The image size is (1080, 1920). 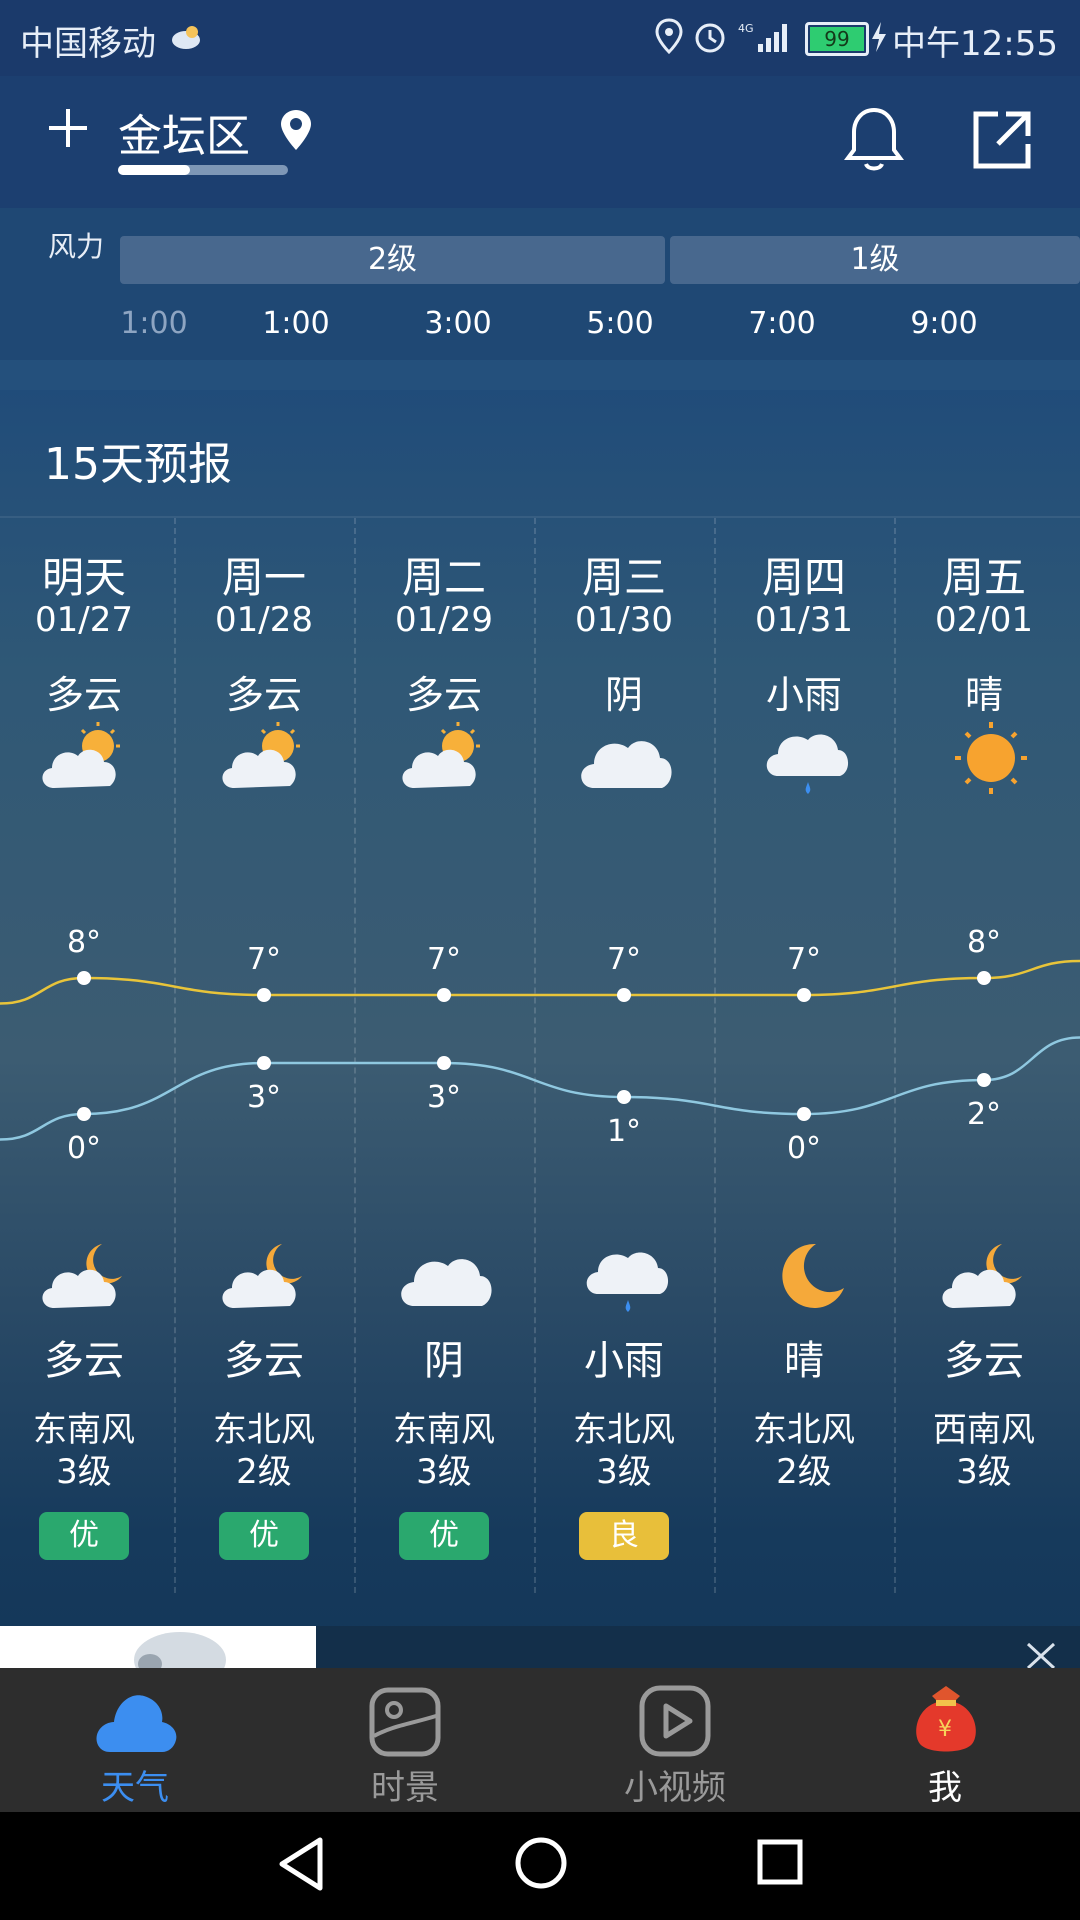 What do you see at coordinates (444, 620) in the screenshot?
I see `day-date: 01/29` at bounding box center [444, 620].